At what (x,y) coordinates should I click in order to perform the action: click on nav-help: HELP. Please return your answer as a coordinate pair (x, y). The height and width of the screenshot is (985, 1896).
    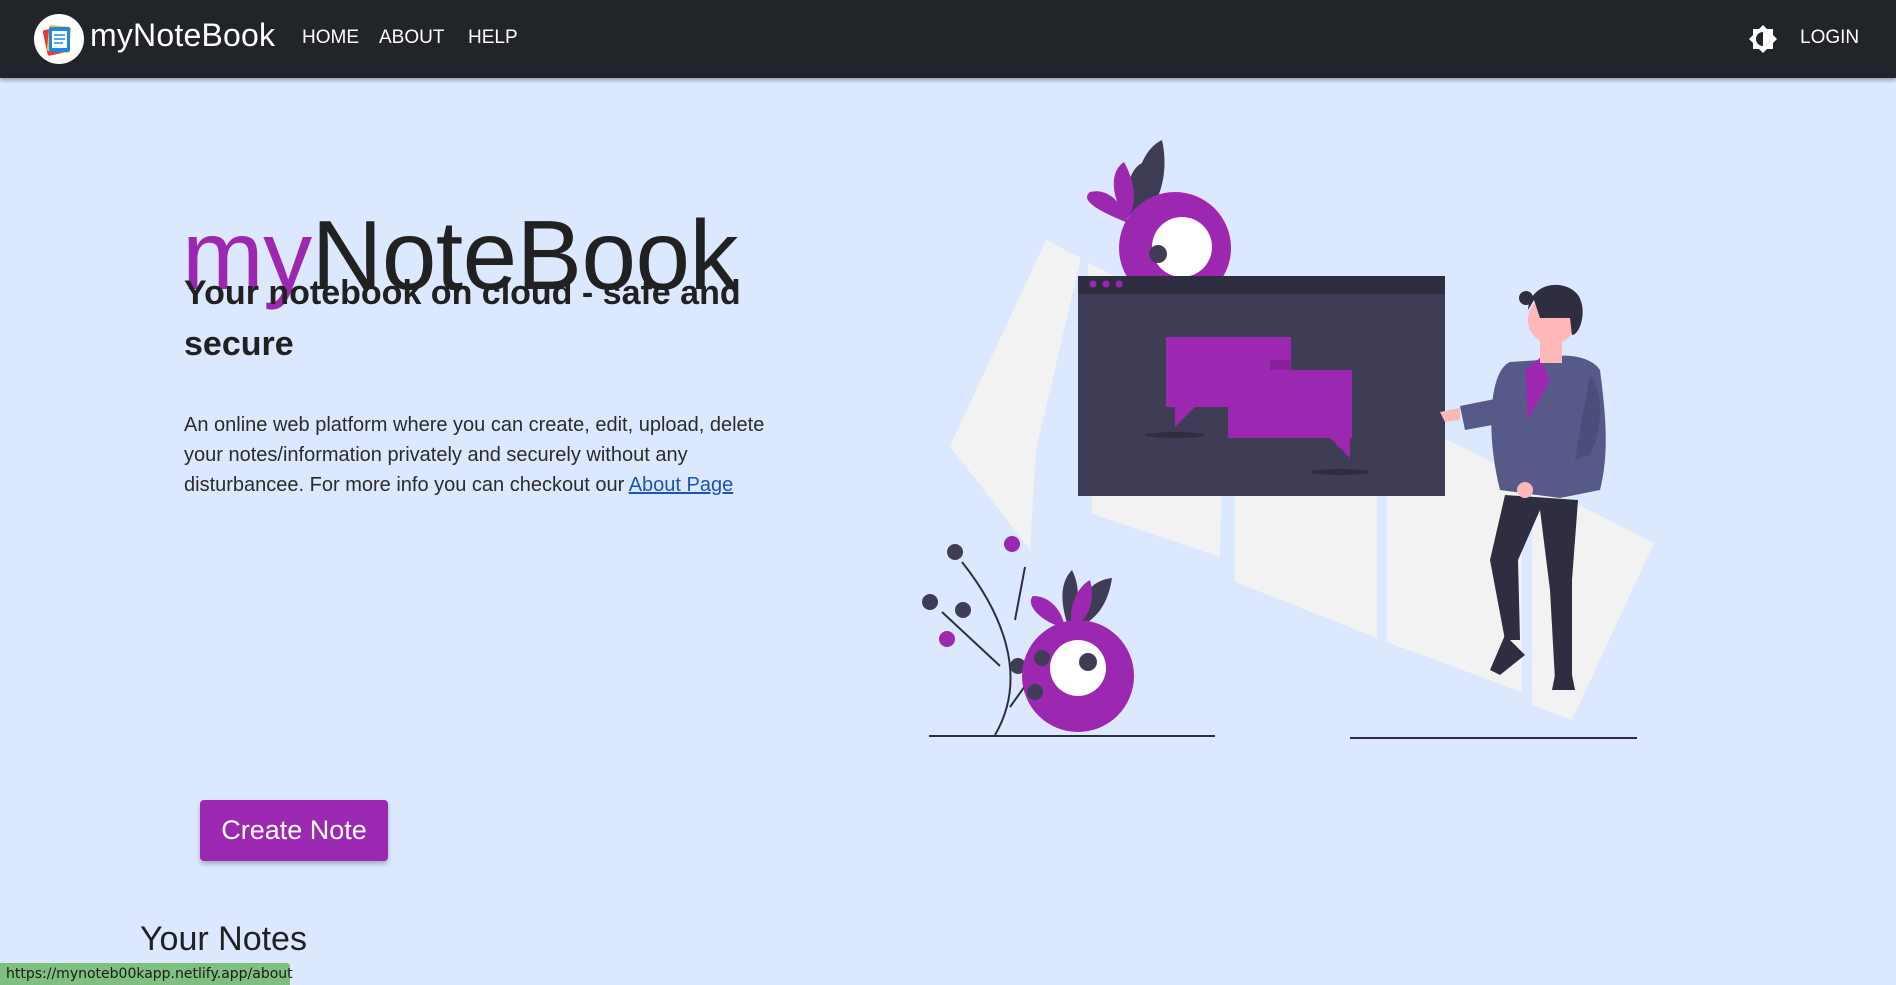
    Looking at the image, I should click on (493, 38).